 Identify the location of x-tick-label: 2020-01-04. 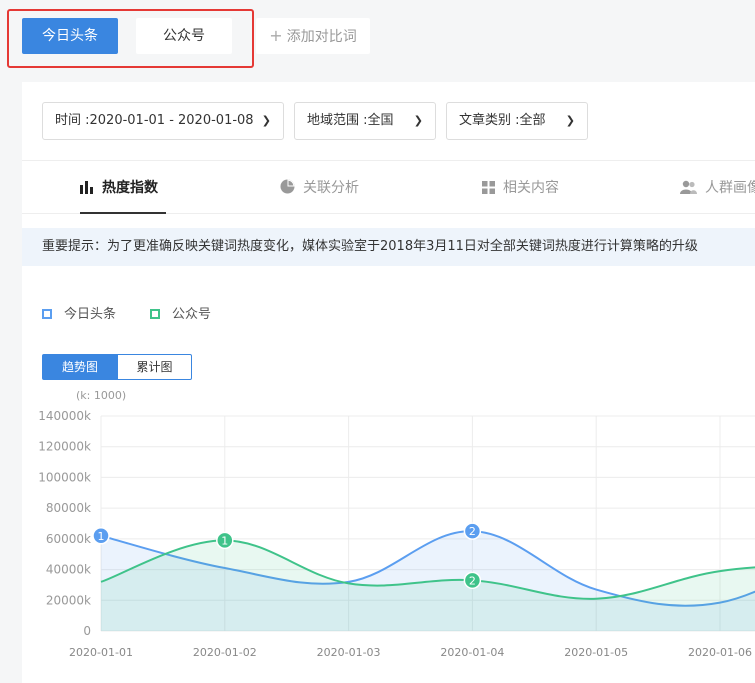
(472, 652).